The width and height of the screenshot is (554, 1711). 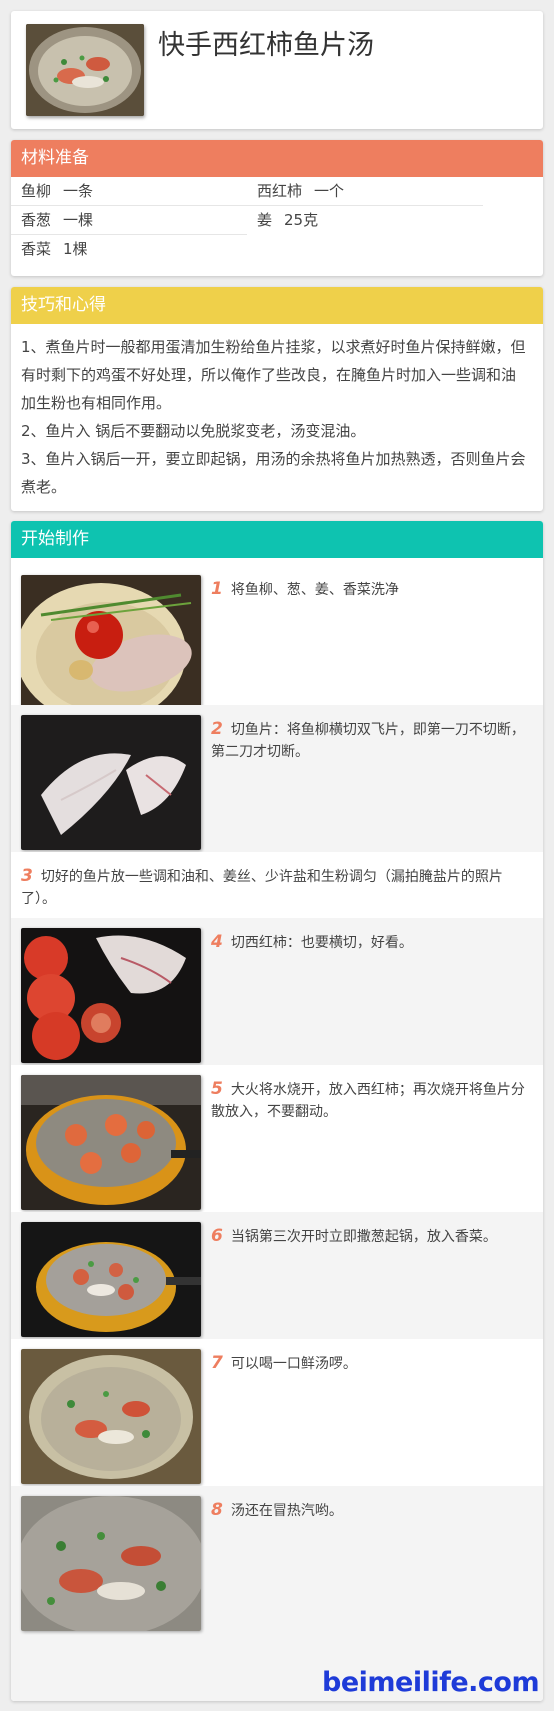 What do you see at coordinates (78, 191) in the screenshot?
I see `ingredient-amount: 一条` at bounding box center [78, 191].